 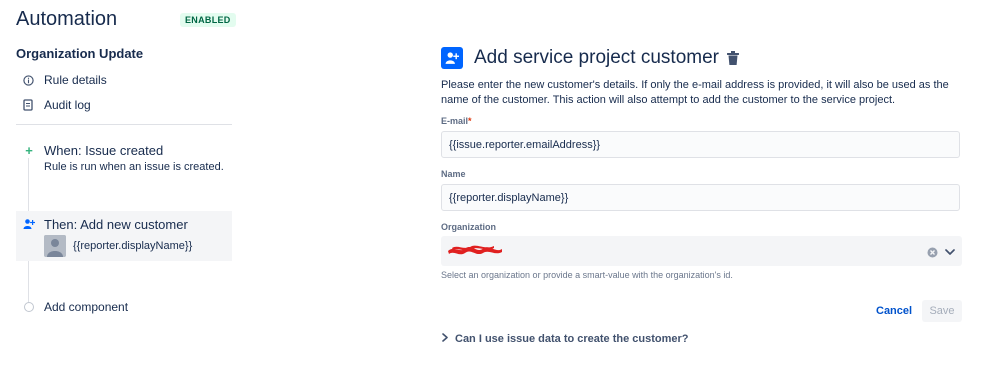 I want to click on save-button: Save, so click(x=942, y=311).